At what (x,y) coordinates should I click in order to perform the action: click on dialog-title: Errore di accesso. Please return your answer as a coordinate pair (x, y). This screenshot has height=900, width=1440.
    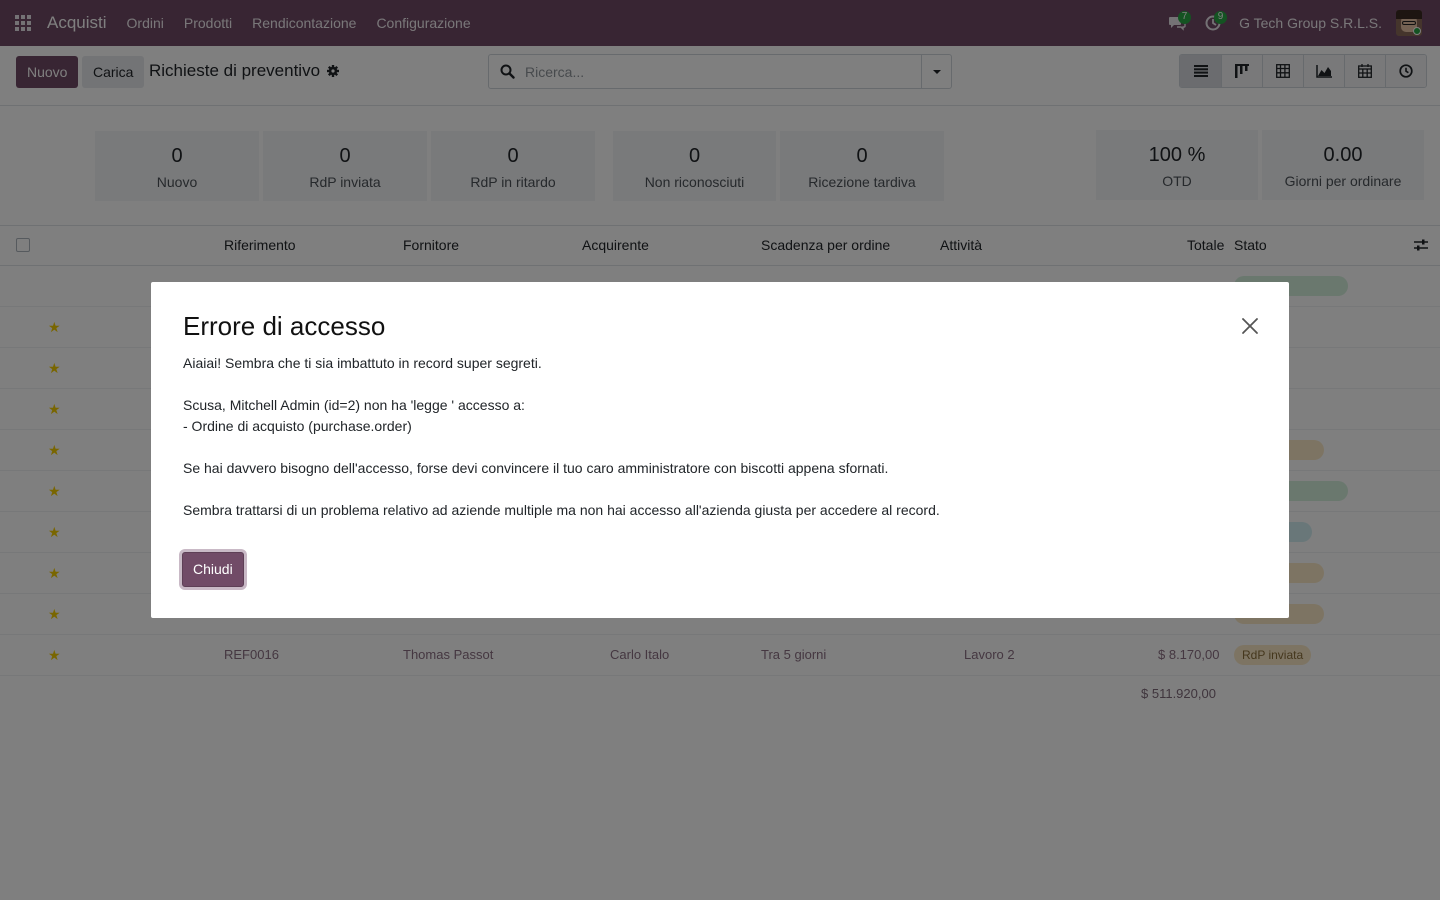
    Looking at the image, I should click on (284, 326).